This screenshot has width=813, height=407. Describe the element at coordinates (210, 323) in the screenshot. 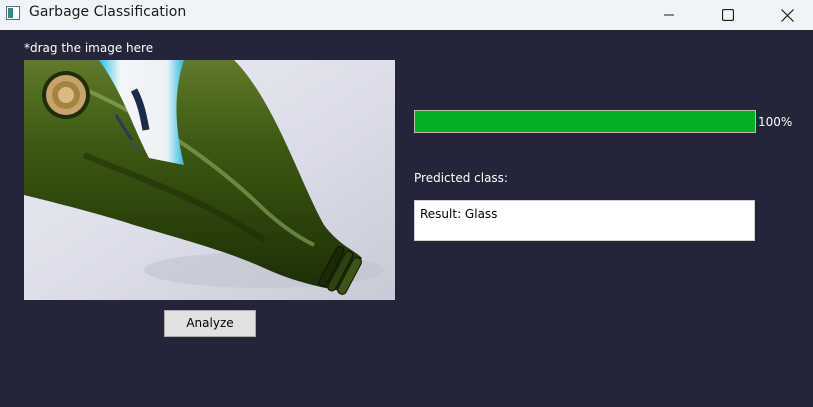

I see `analyze-button: Analyze` at that location.